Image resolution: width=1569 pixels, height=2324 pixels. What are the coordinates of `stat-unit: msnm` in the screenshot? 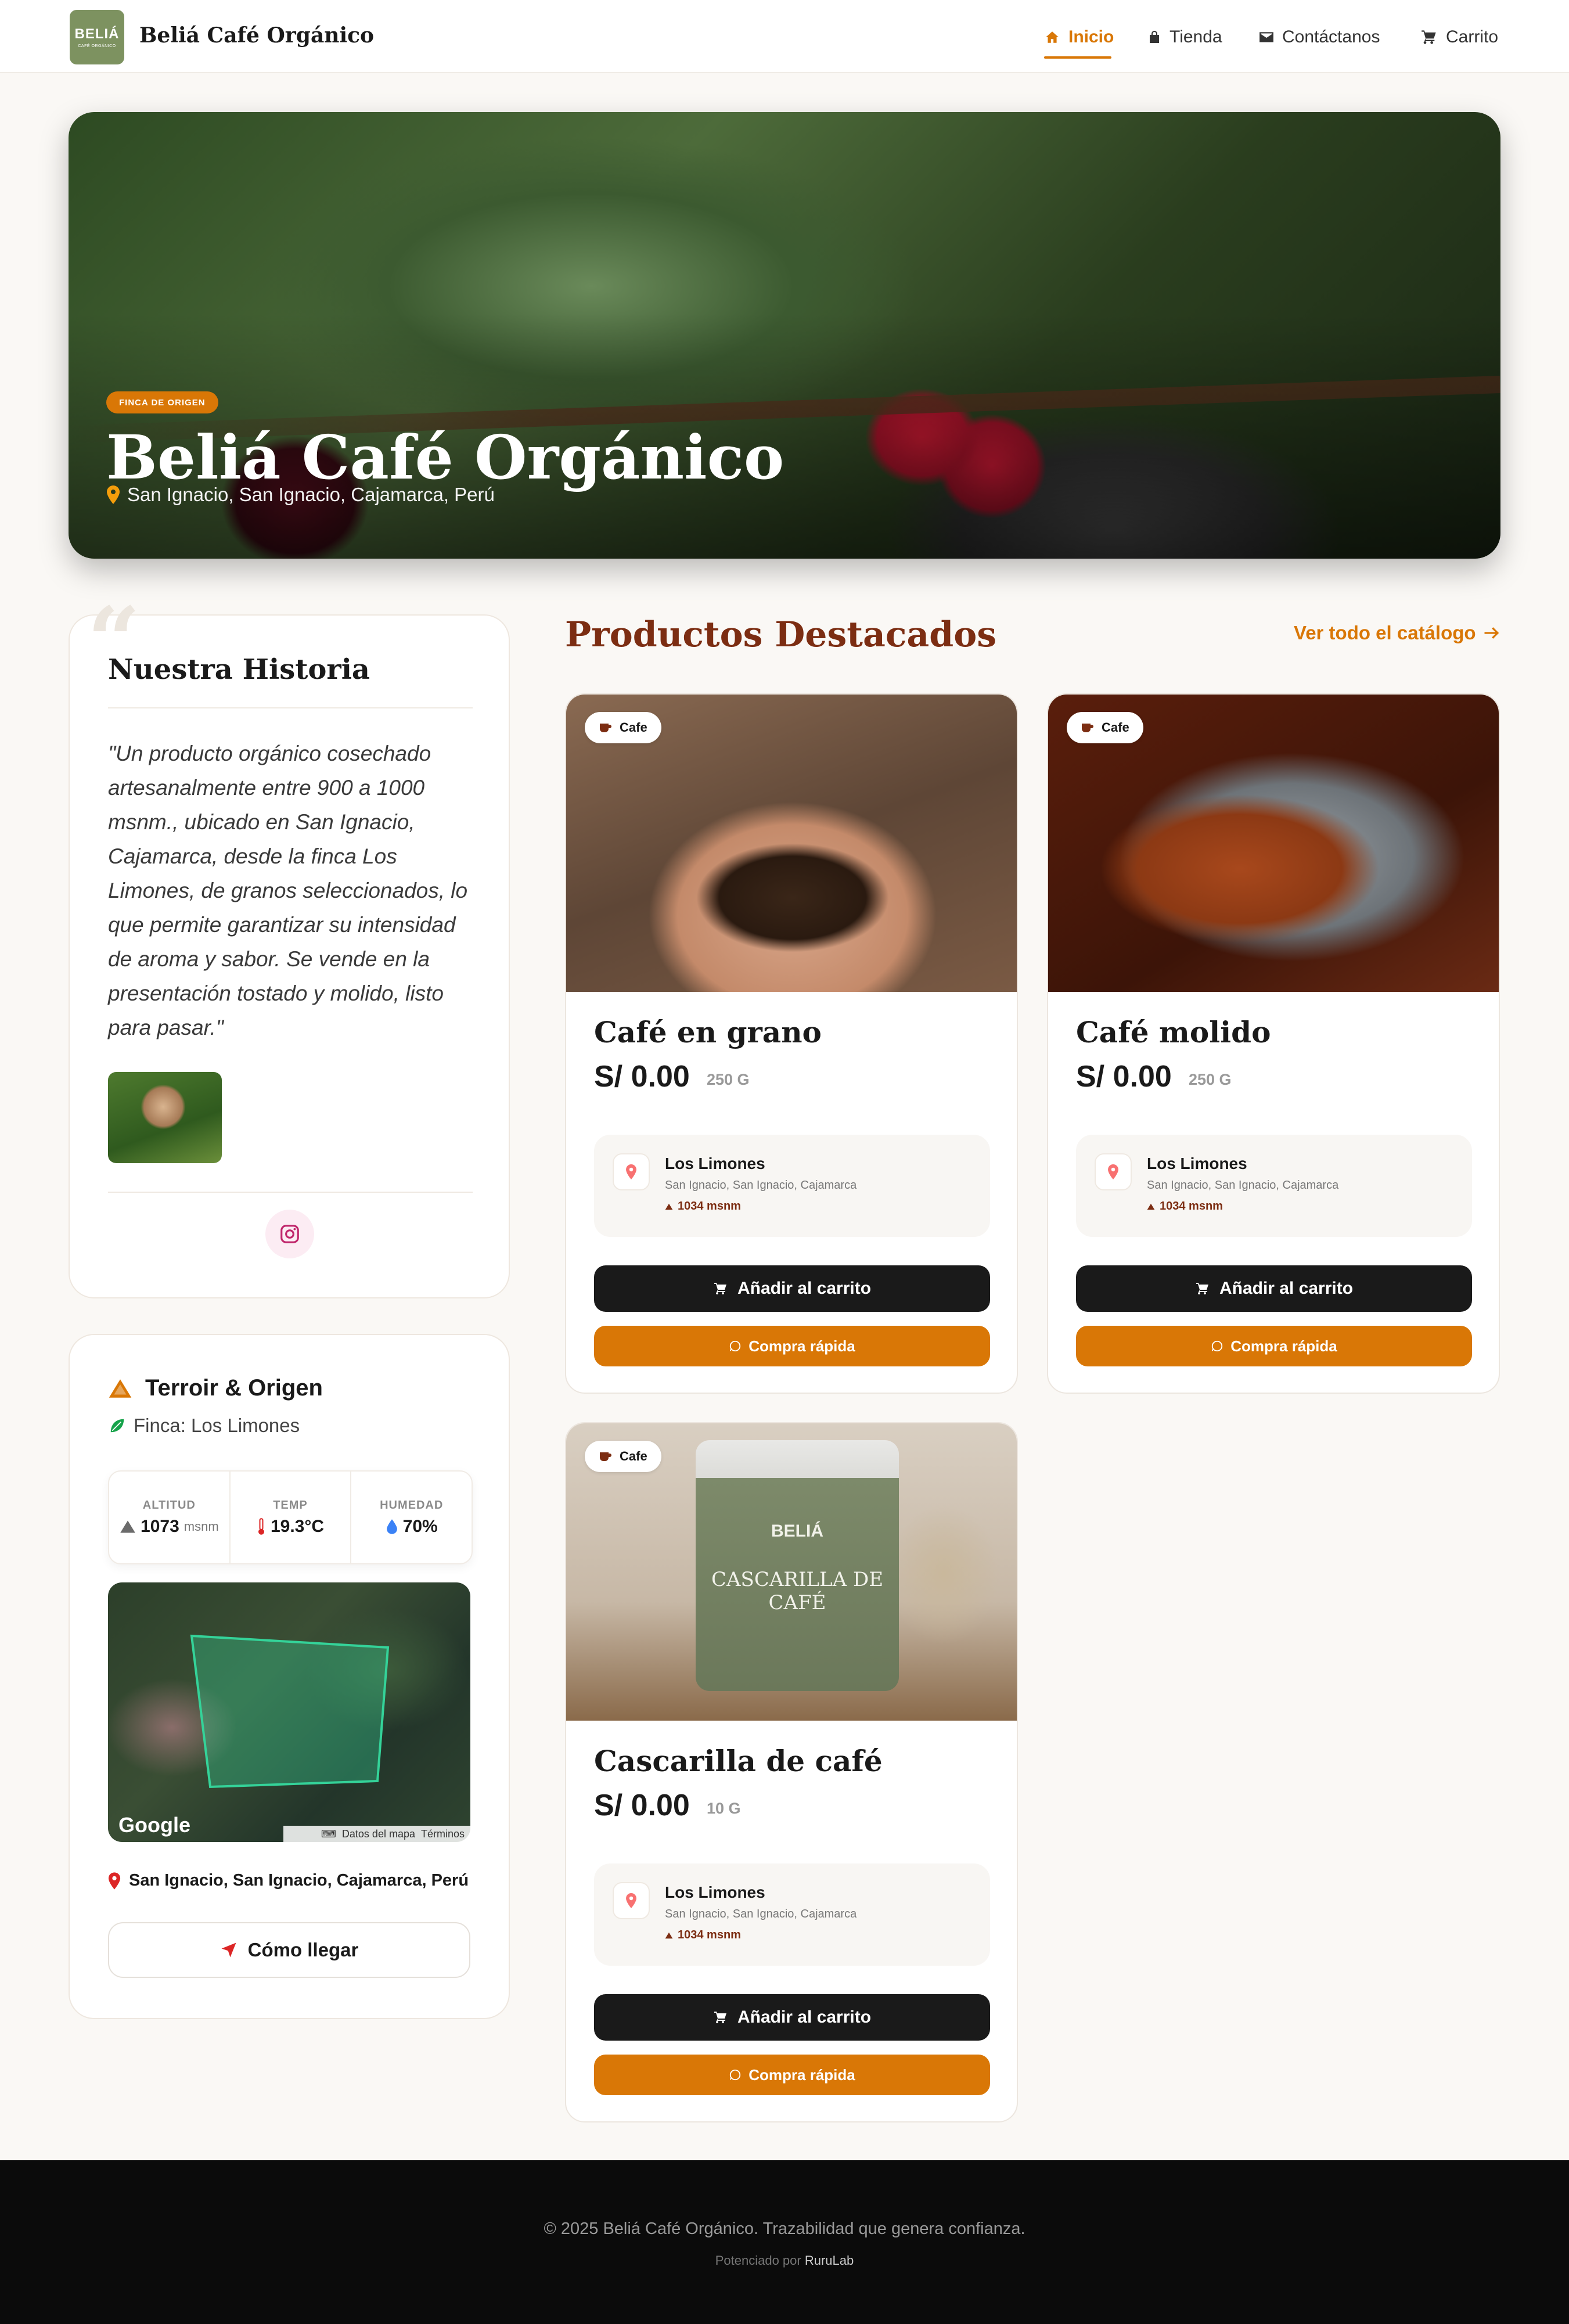 It's located at (201, 1526).